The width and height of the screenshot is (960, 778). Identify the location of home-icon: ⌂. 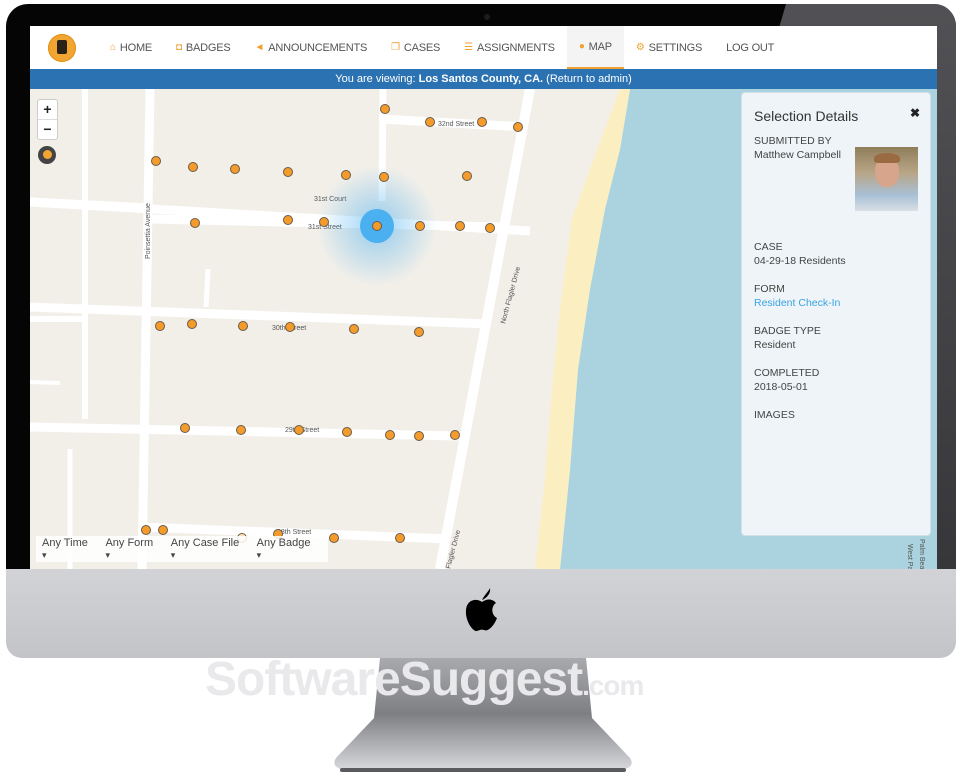
(113, 47).